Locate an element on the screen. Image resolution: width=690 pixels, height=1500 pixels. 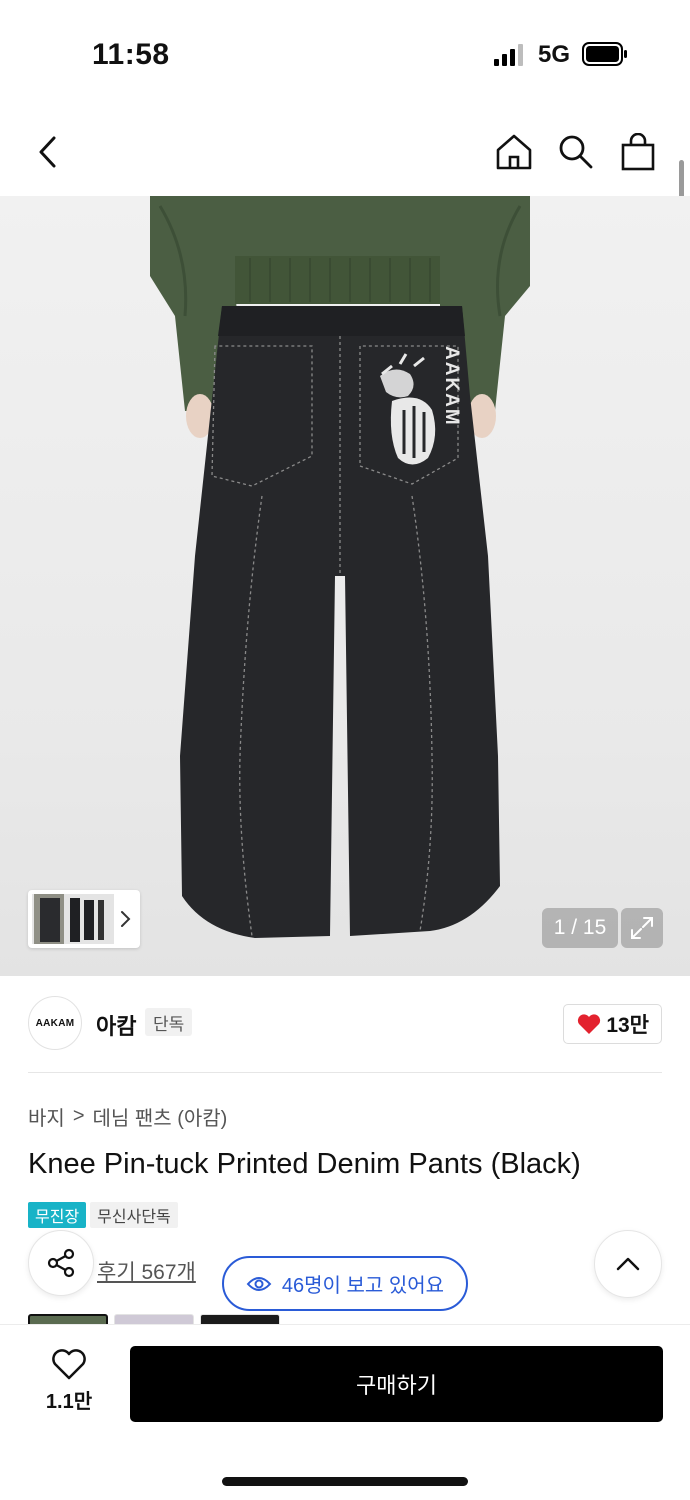
cart-button is located at coordinates (638, 152).